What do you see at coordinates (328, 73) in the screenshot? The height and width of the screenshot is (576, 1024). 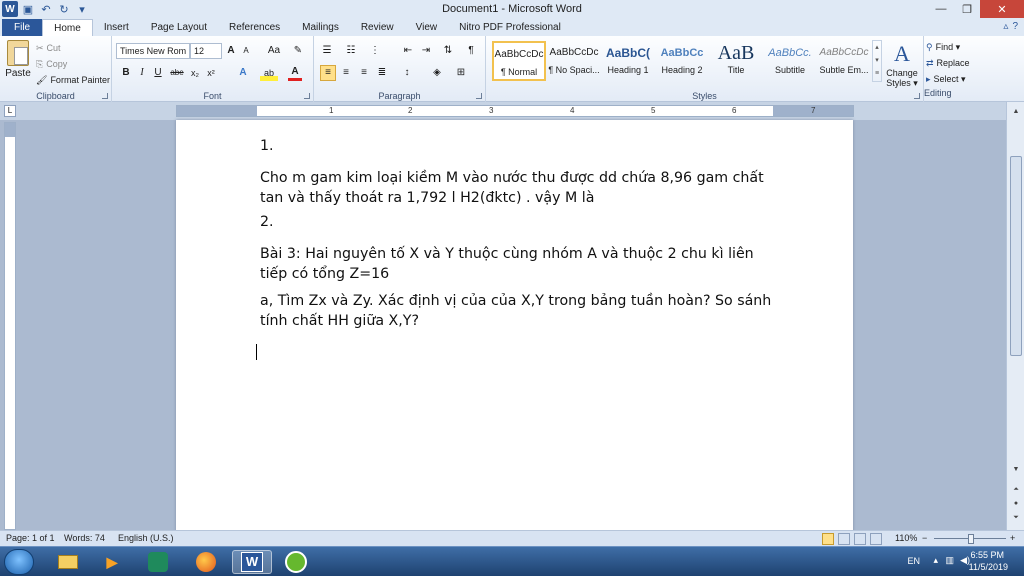 I see `align-left-icon: ≡` at bounding box center [328, 73].